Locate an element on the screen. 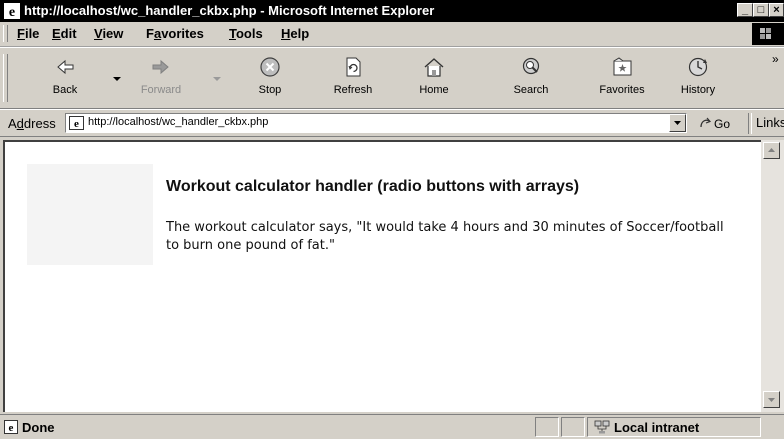 This screenshot has height=439, width=784. close-button: × is located at coordinates (776, 10).